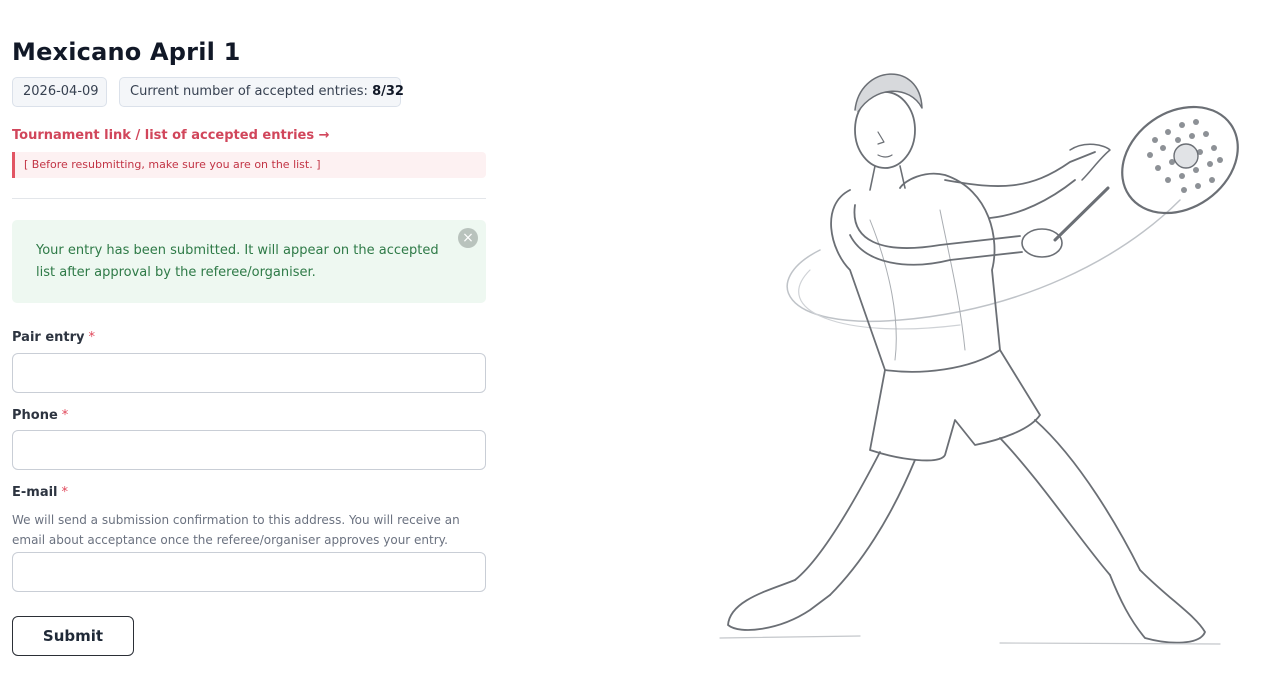  Describe the element at coordinates (48, 337) in the screenshot. I see `pair-entry-label-text: Pair entry` at that location.